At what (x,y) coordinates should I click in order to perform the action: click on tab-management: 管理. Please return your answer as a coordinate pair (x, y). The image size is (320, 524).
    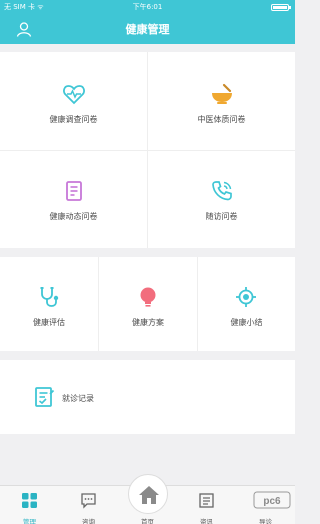
    Looking at the image, I should click on (29, 505).